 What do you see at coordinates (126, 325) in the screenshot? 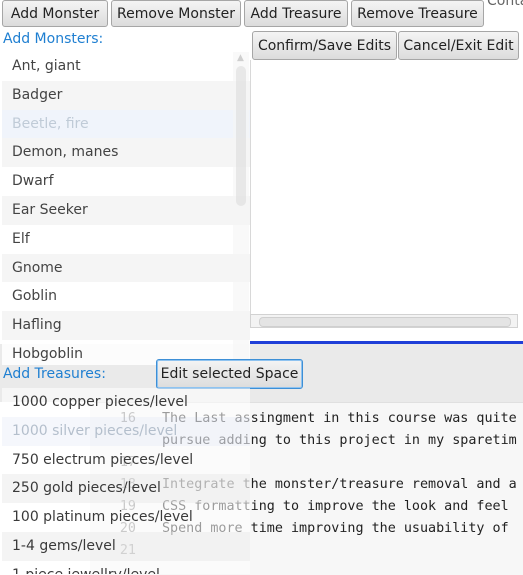
I see `list-item: Hafling` at bounding box center [126, 325].